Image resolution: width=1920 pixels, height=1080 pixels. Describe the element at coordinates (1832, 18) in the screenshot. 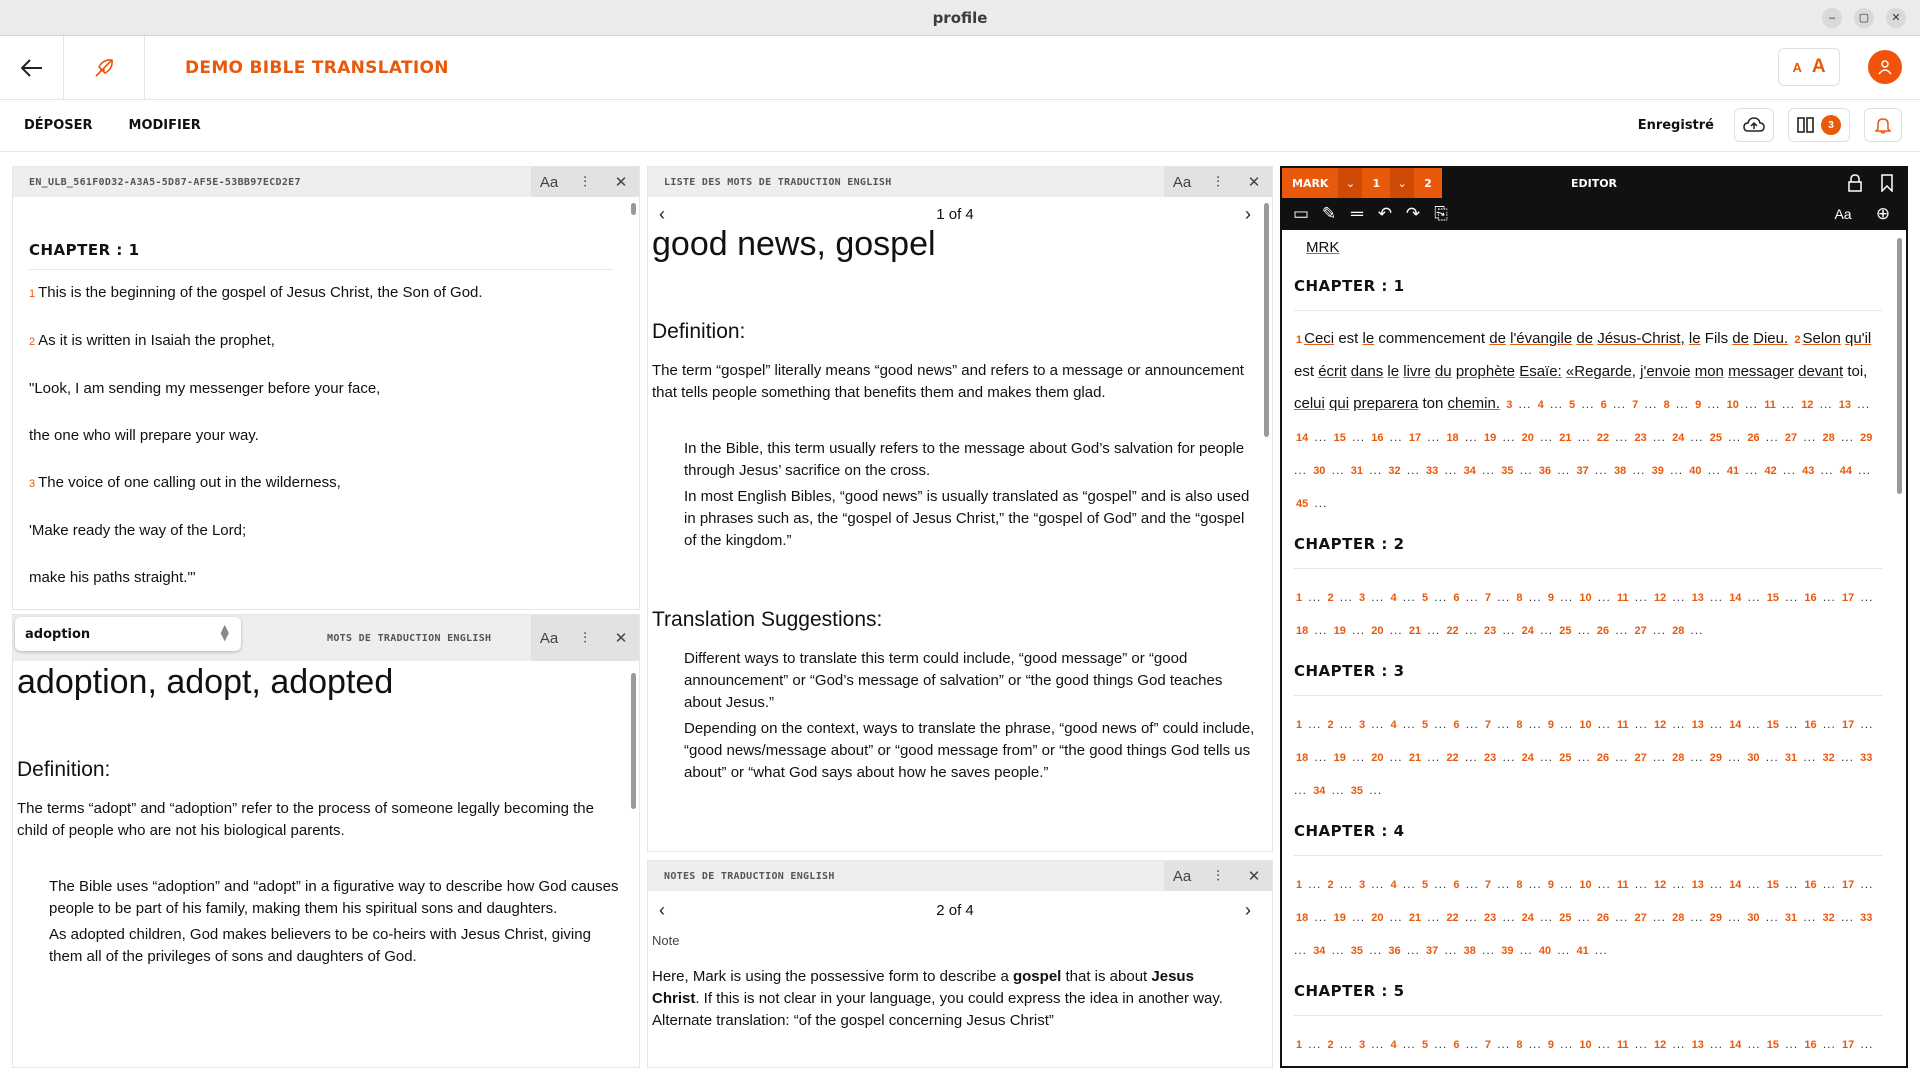

I see `minimize-button: –` at that location.